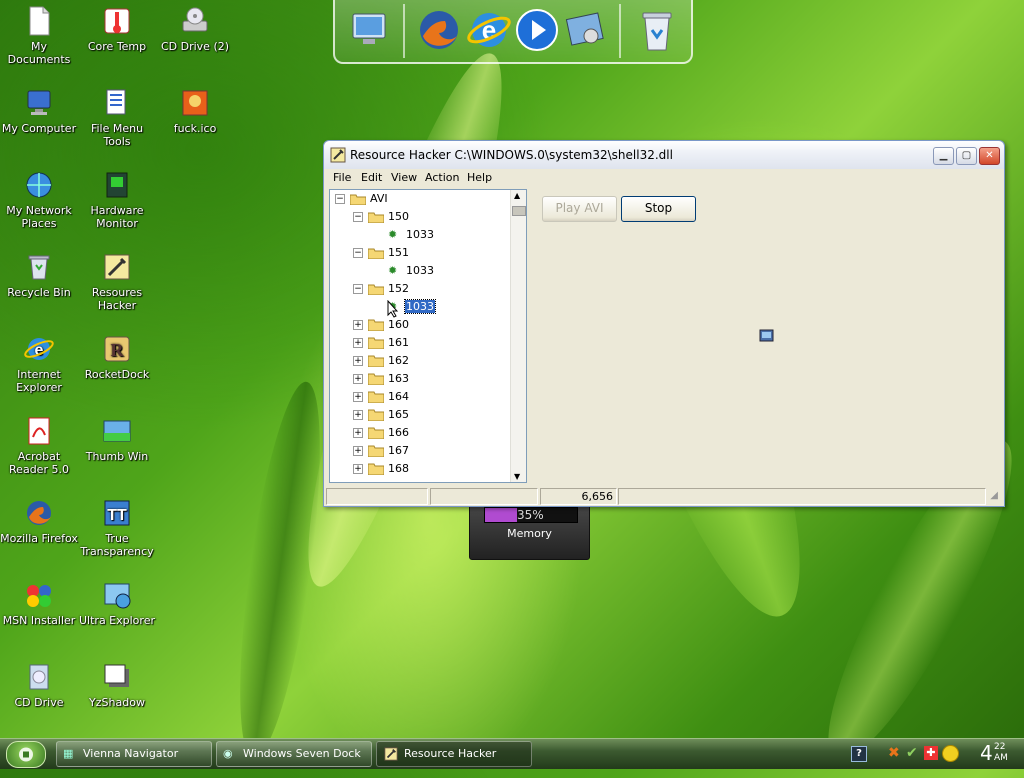 Image resolution: width=1024 pixels, height=778 pixels. I want to click on tree-node-label: 151, so click(398, 252).